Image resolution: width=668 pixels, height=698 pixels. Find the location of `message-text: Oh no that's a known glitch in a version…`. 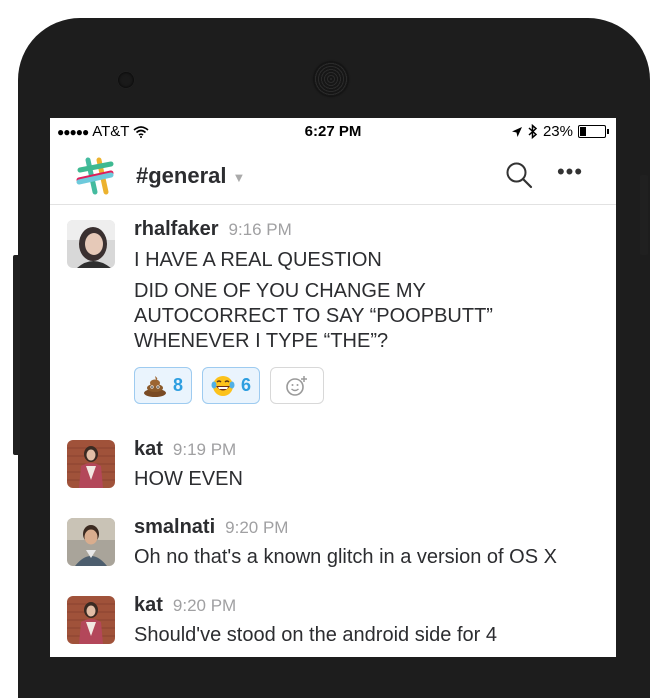

message-text: Oh no that's a known glitch in a version… is located at coordinates (345, 557).